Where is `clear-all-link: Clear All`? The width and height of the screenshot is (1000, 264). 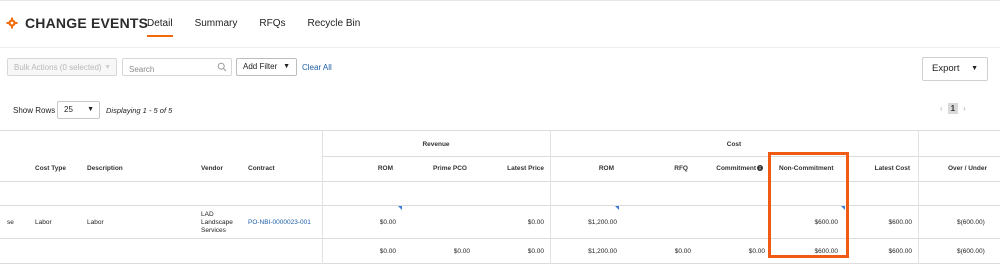 clear-all-link: Clear All is located at coordinates (317, 67).